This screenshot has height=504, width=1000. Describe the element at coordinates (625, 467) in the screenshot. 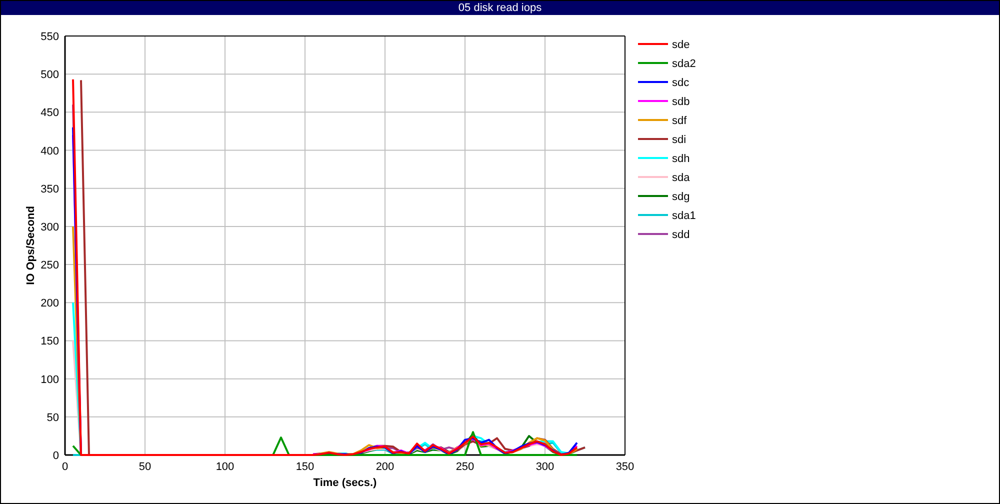

I see `x-tick-label: 350` at that location.